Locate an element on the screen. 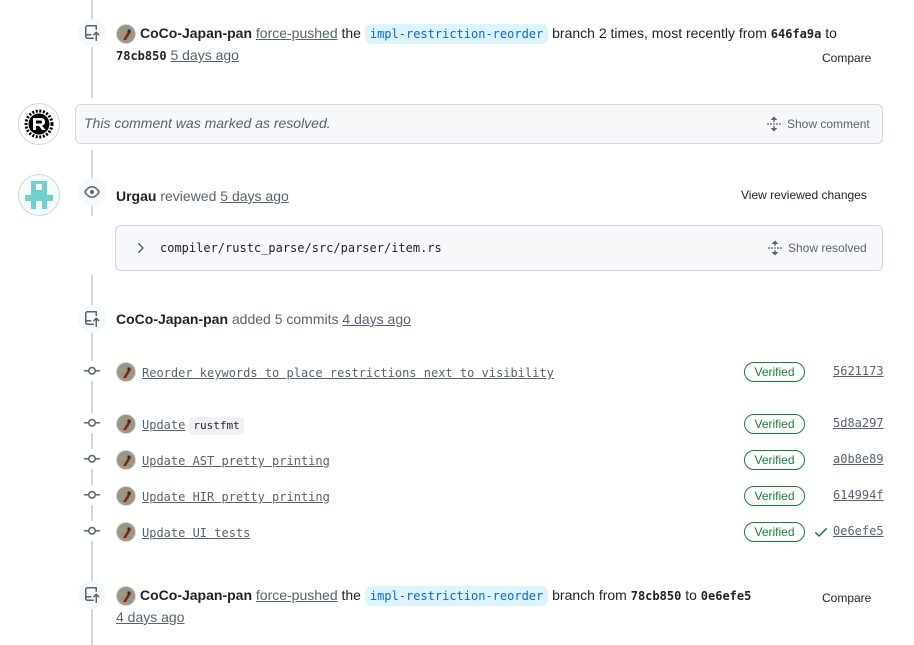  commit-message-link: Update AST pretty printing is located at coordinates (236, 461).